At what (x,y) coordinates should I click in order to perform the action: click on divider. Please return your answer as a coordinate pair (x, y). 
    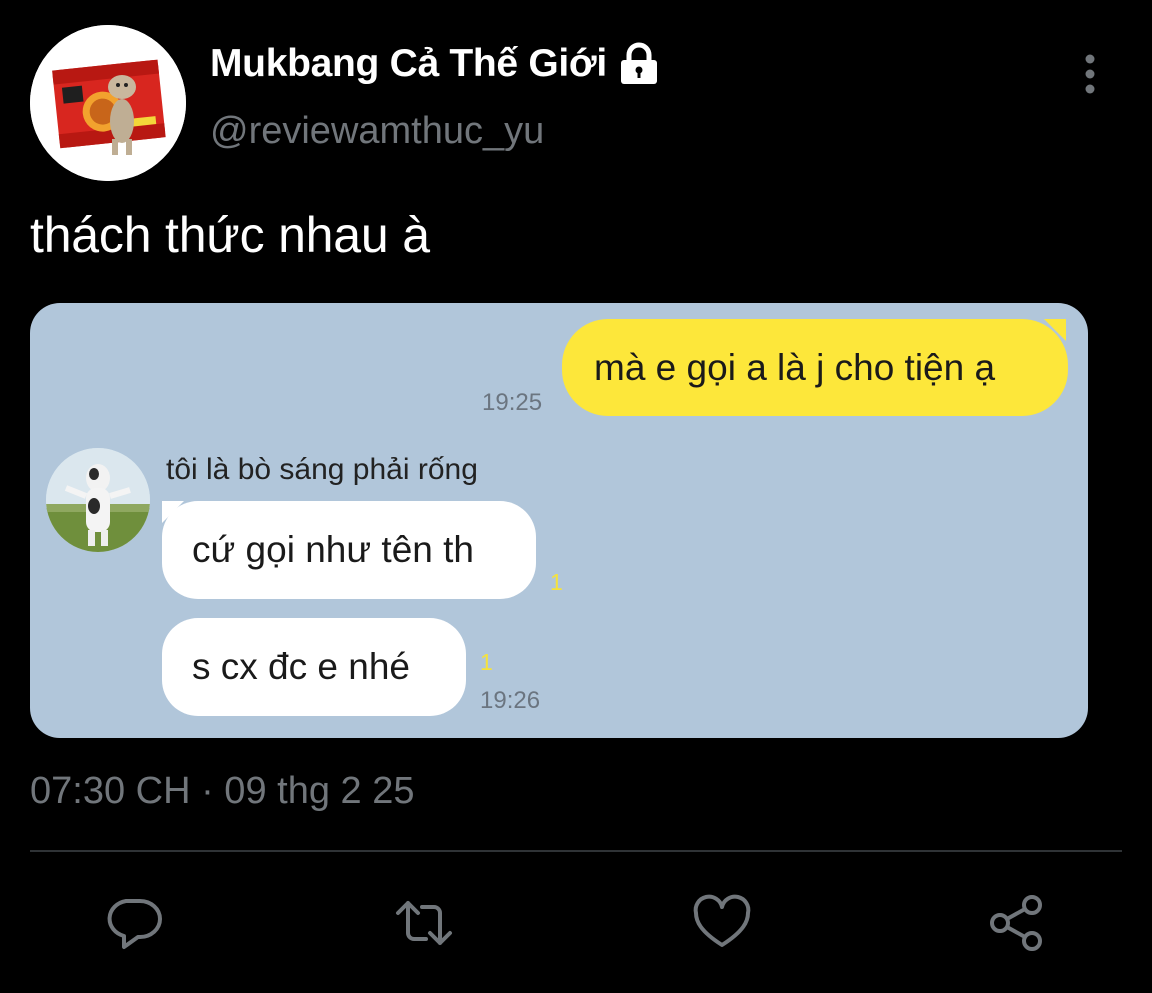
    Looking at the image, I should click on (576, 851).